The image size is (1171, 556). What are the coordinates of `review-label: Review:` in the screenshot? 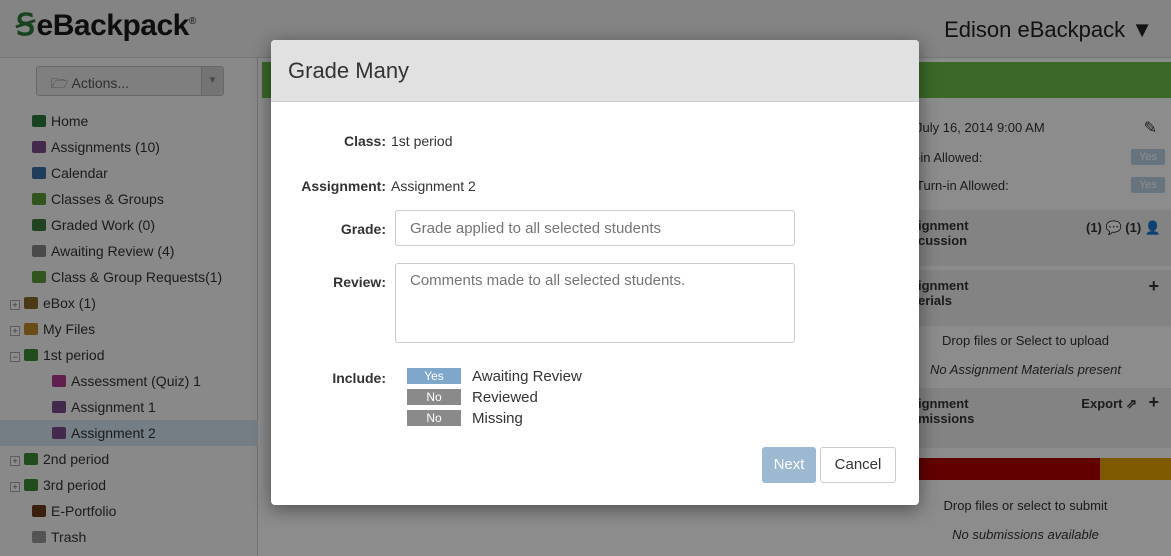 It's located at (359, 282).